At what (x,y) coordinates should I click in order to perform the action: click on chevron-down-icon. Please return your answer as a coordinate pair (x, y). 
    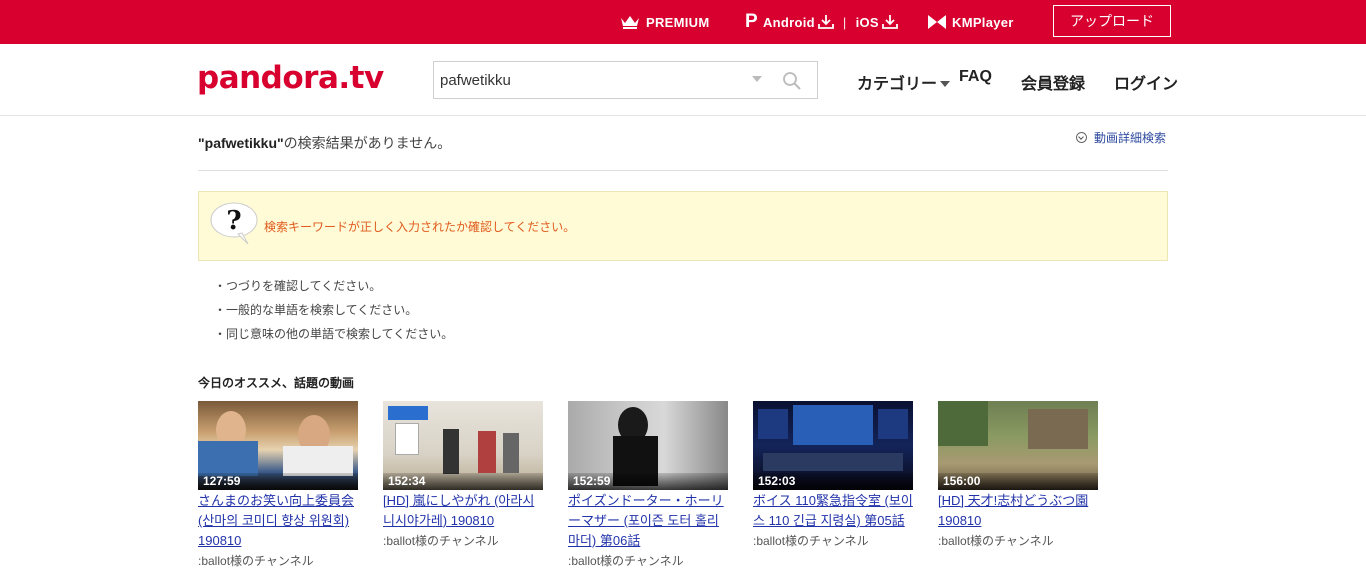
    Looking at the image, I should click on (945, 83).